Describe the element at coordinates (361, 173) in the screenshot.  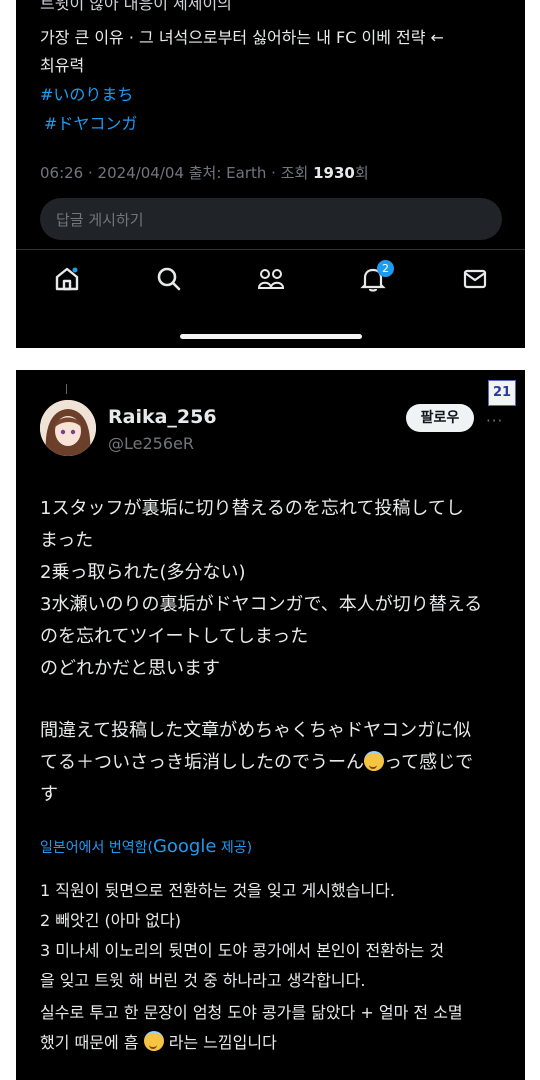
I see `view-count-unit: 회` at that location.